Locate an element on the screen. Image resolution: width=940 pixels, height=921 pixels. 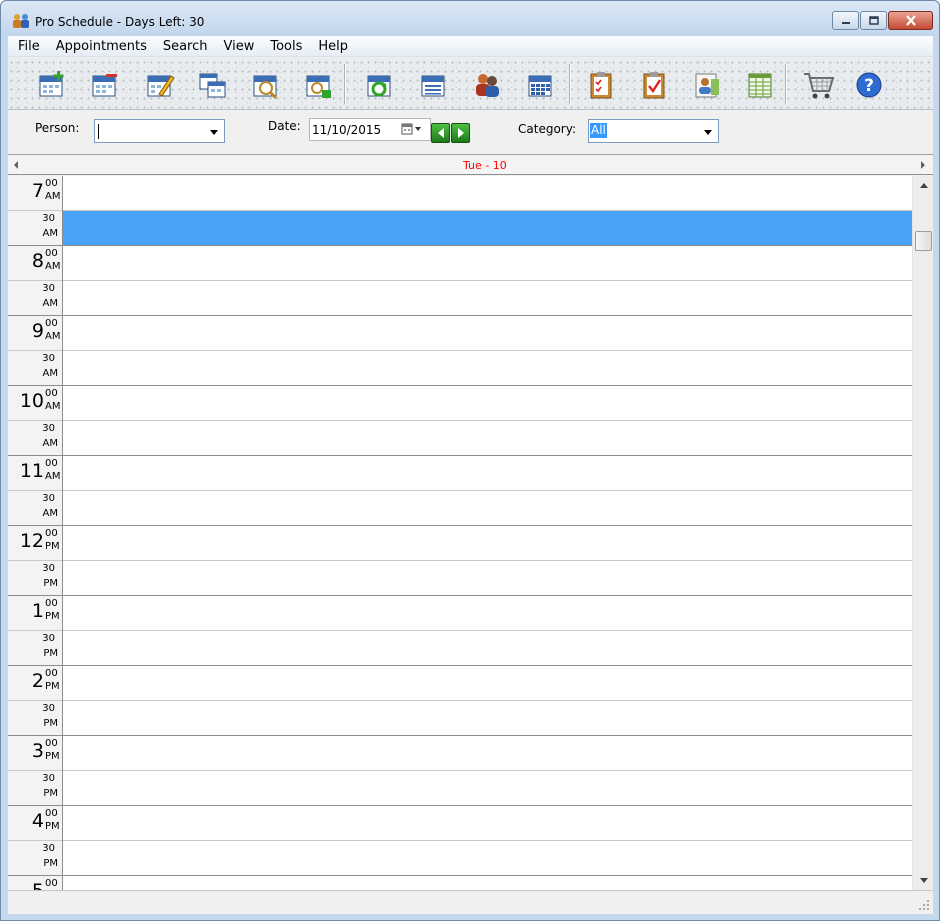
month-view-button is located at coordinates (541, 85).